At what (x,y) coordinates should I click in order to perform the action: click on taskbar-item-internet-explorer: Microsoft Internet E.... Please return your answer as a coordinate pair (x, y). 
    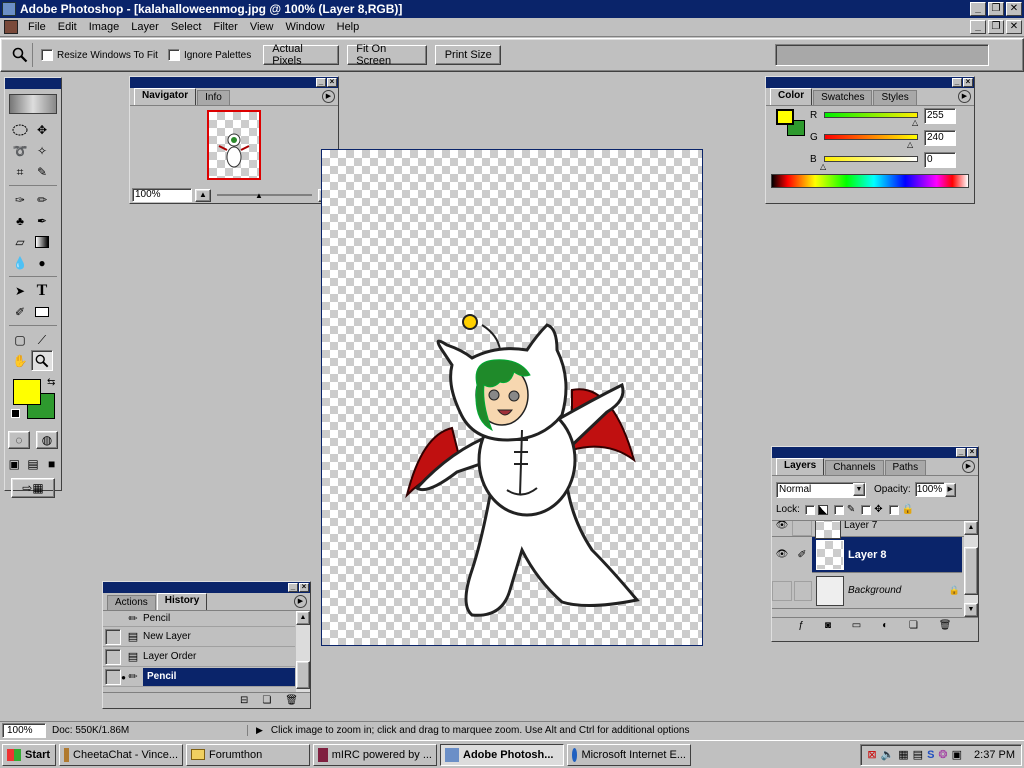
    Looking at the image, I should click on (629, 754).